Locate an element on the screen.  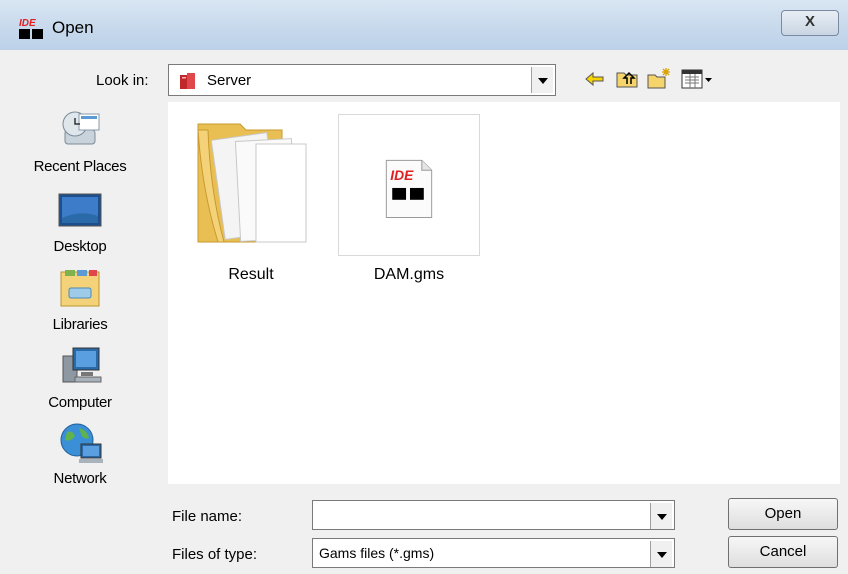
window-title: Open is located at coordinates (73, 27).